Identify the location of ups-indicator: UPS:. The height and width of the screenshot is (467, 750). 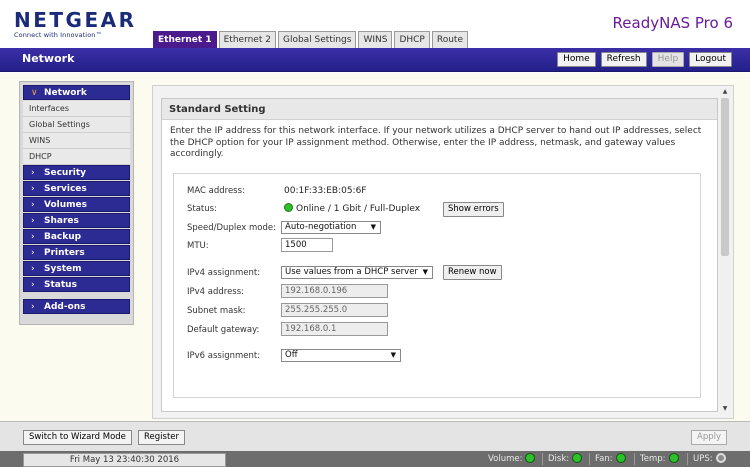
(709, 459).